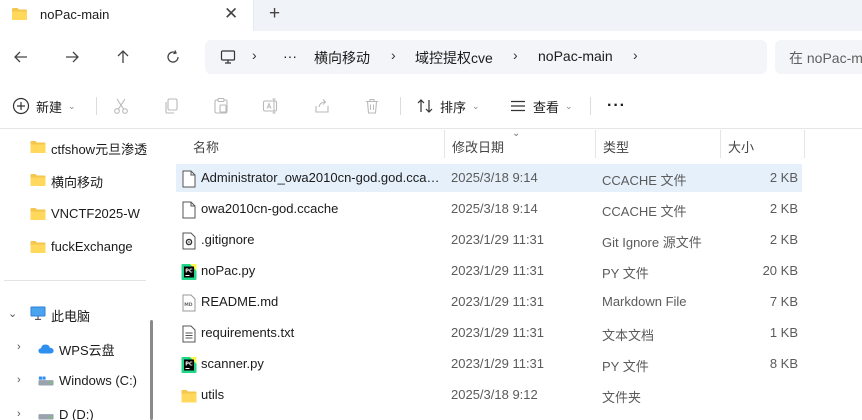  I want to click on sidebar-item-lateral-movement: 横向移动, so click(75, 180).